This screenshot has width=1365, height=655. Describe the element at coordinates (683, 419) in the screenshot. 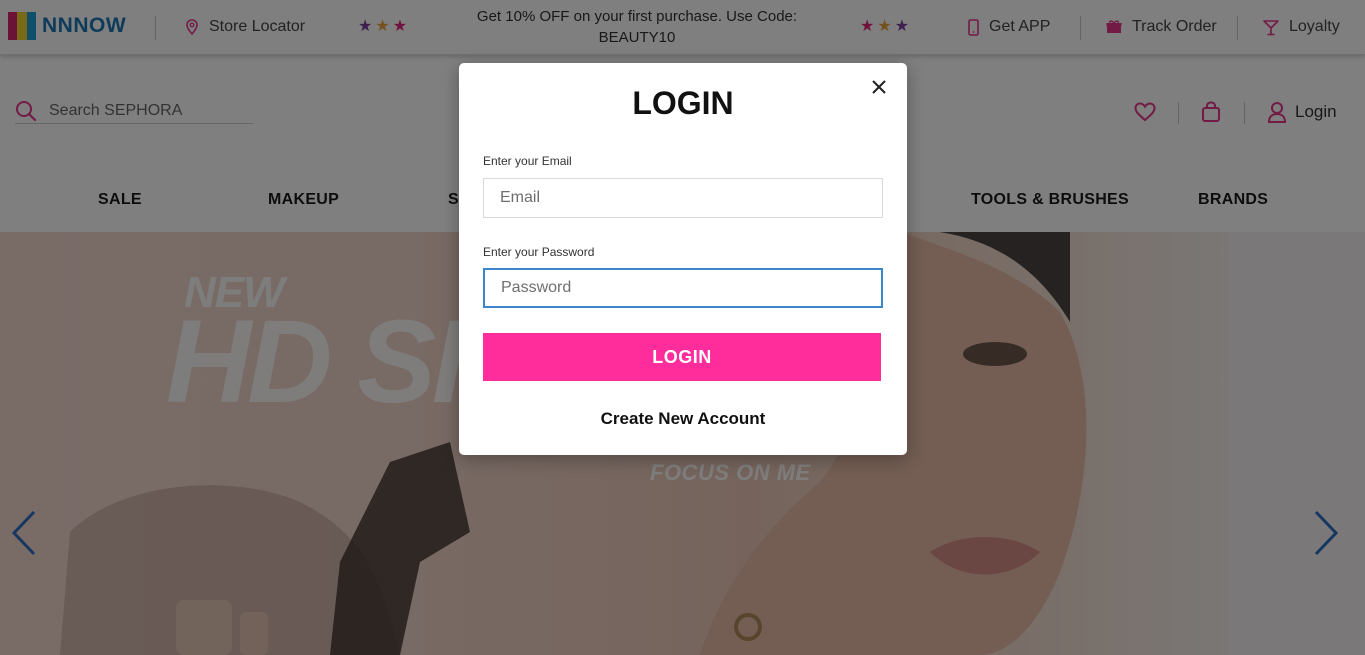

I see `create-account-link: Create New Account` at that location.